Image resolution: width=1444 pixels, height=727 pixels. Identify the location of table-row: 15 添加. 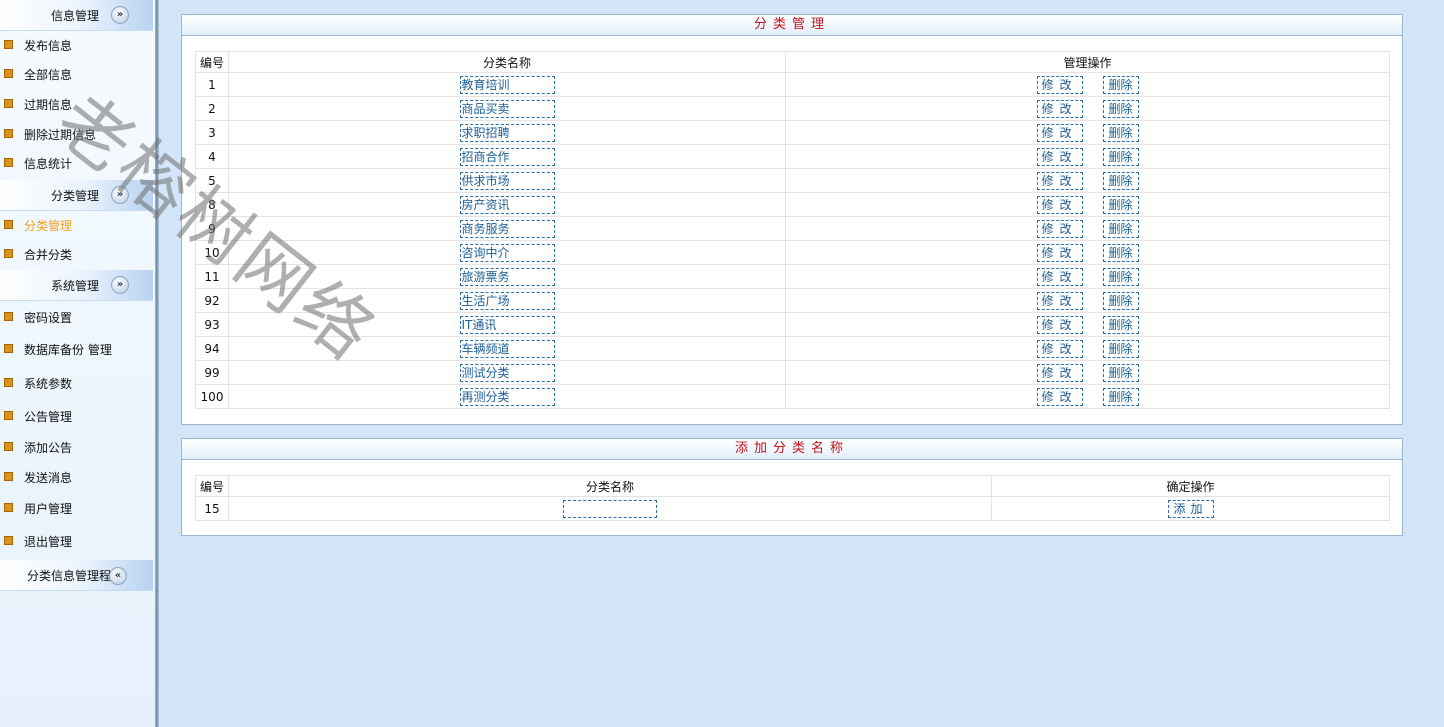
(792, 508).